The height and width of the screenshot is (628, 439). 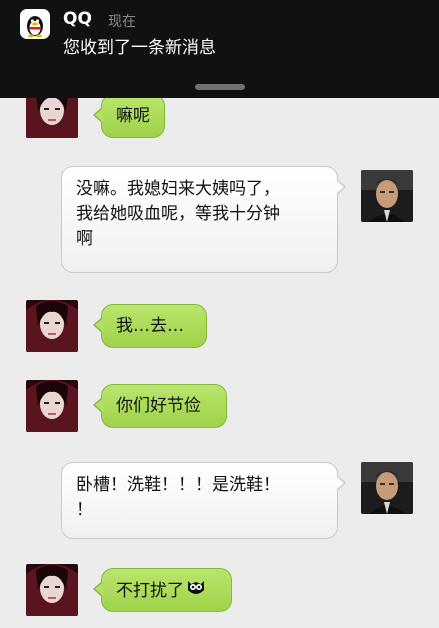 I want to click on message-bubble-received: 不打扰了, so click(x=162, y=590).